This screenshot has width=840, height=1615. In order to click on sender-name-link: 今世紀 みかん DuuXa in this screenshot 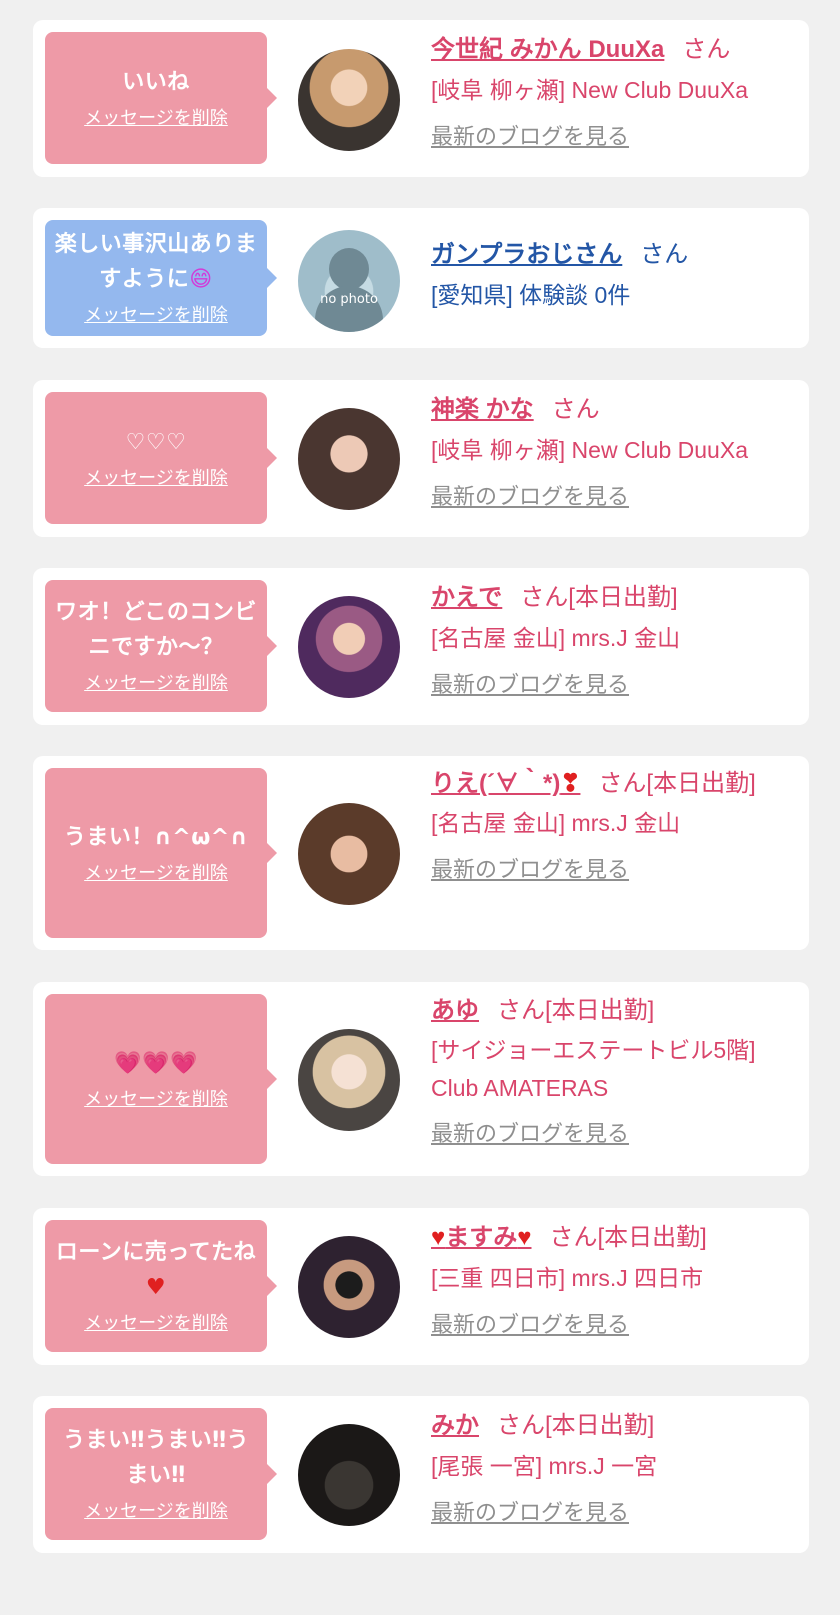, I will do `click(547, 49)`.